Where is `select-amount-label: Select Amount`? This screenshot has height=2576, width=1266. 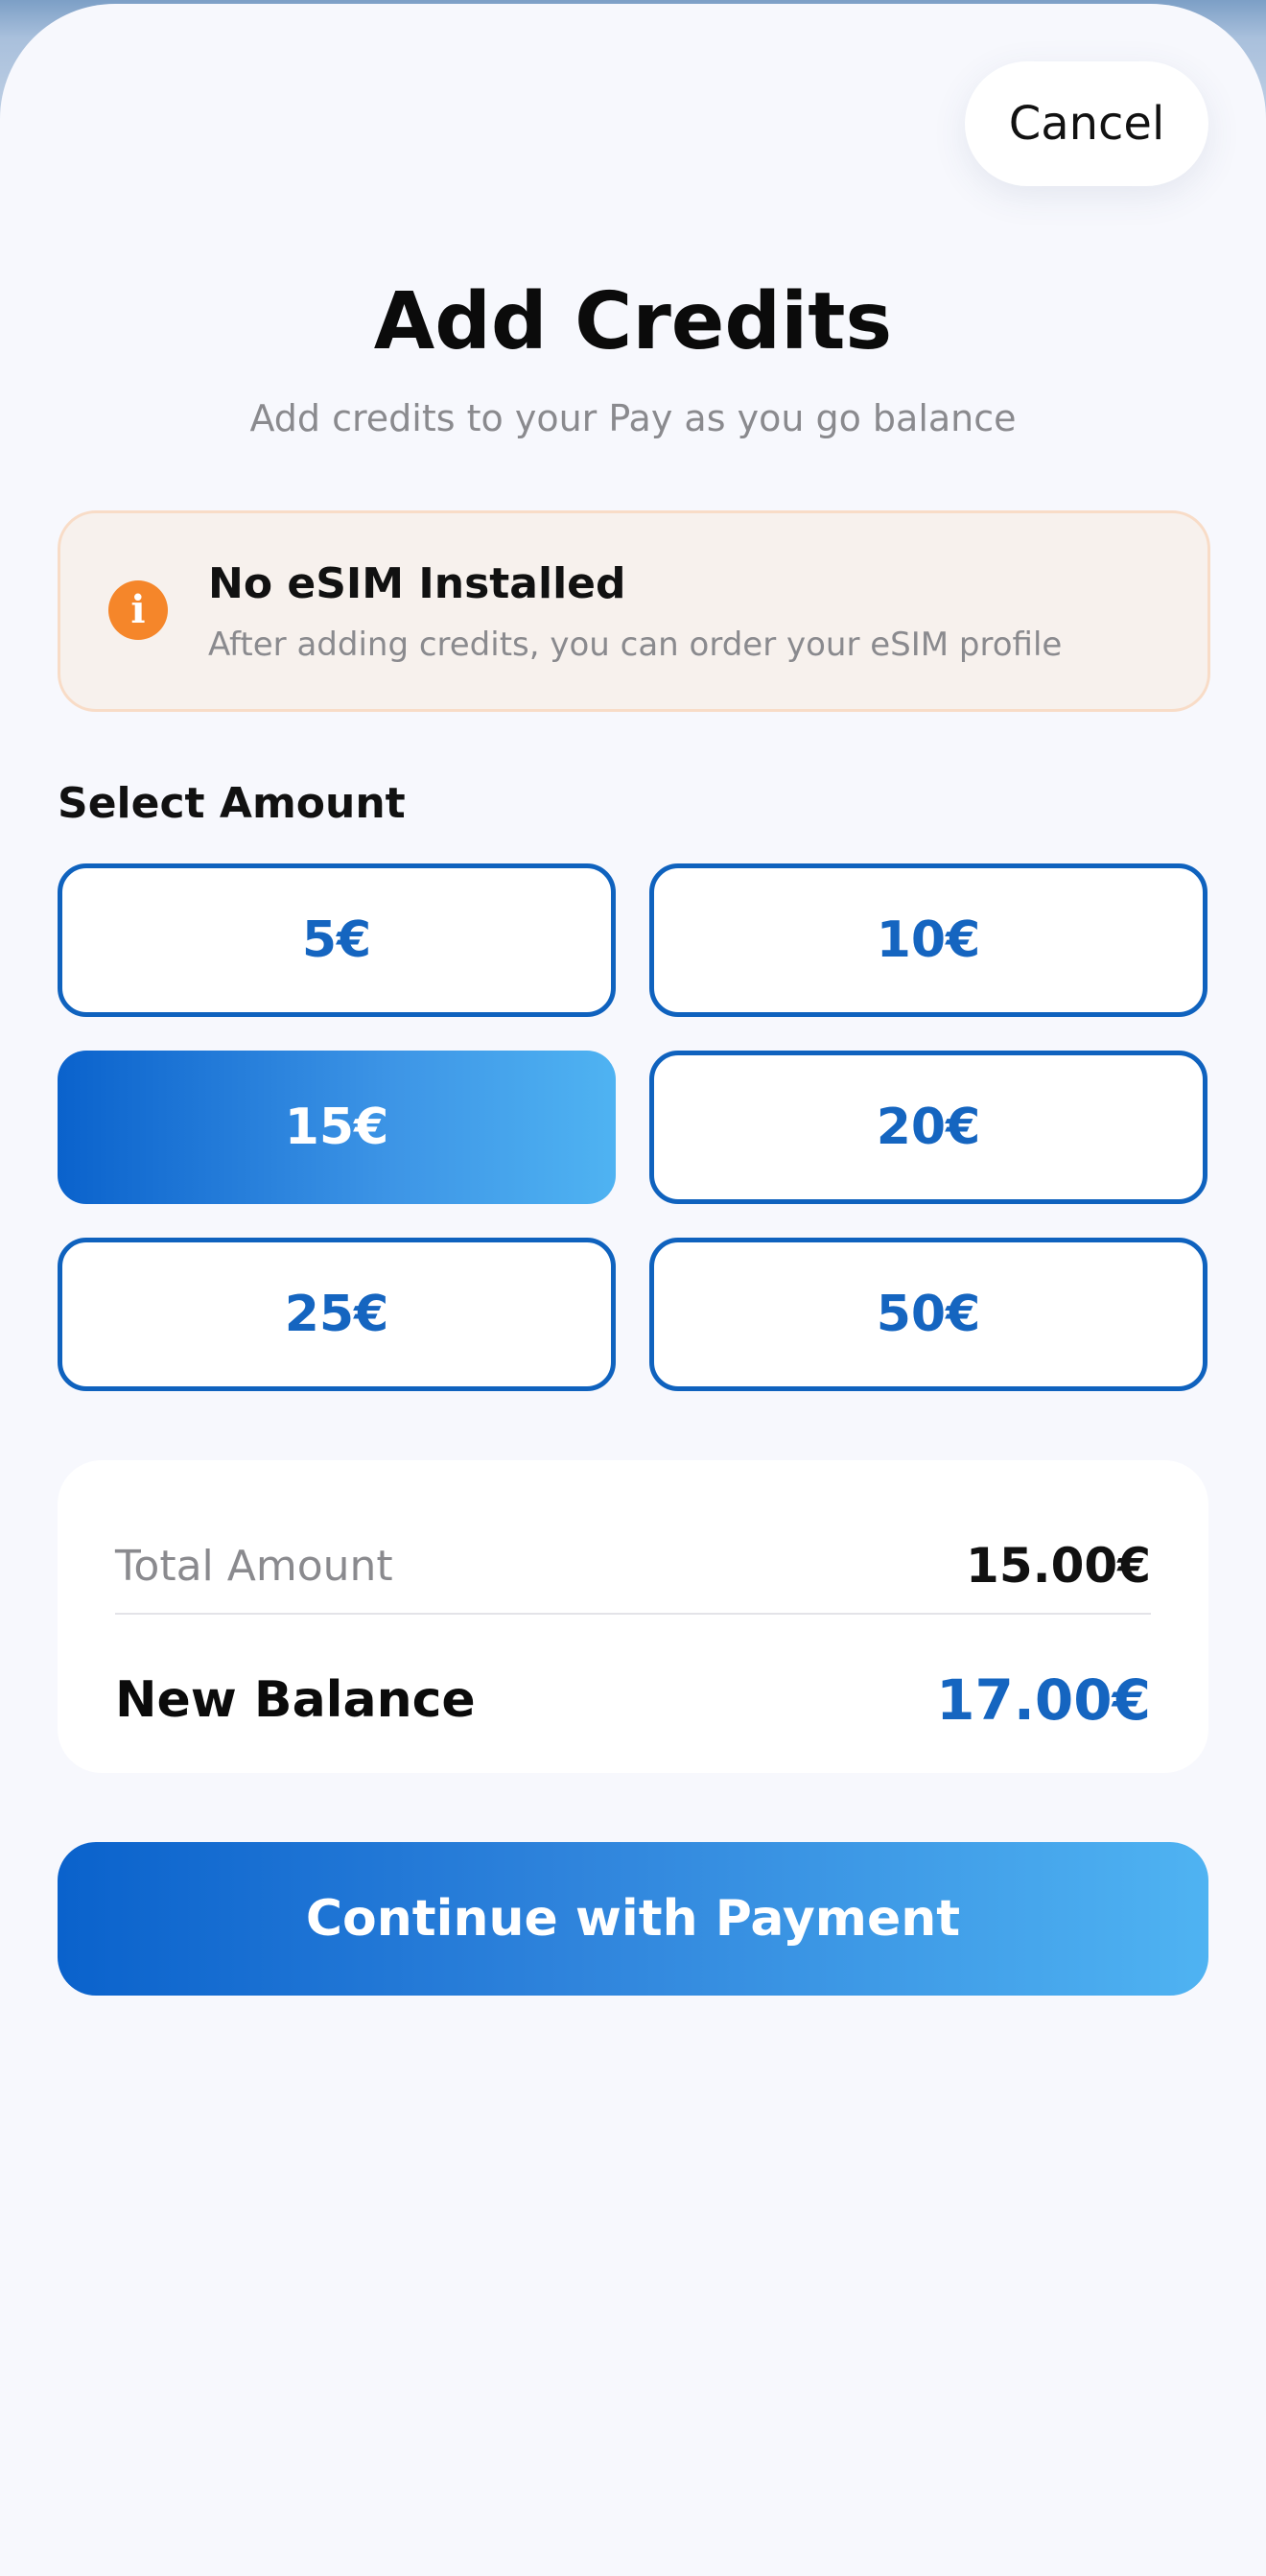
select-amount-label: Select Amount is located at coordinates (232, 804).